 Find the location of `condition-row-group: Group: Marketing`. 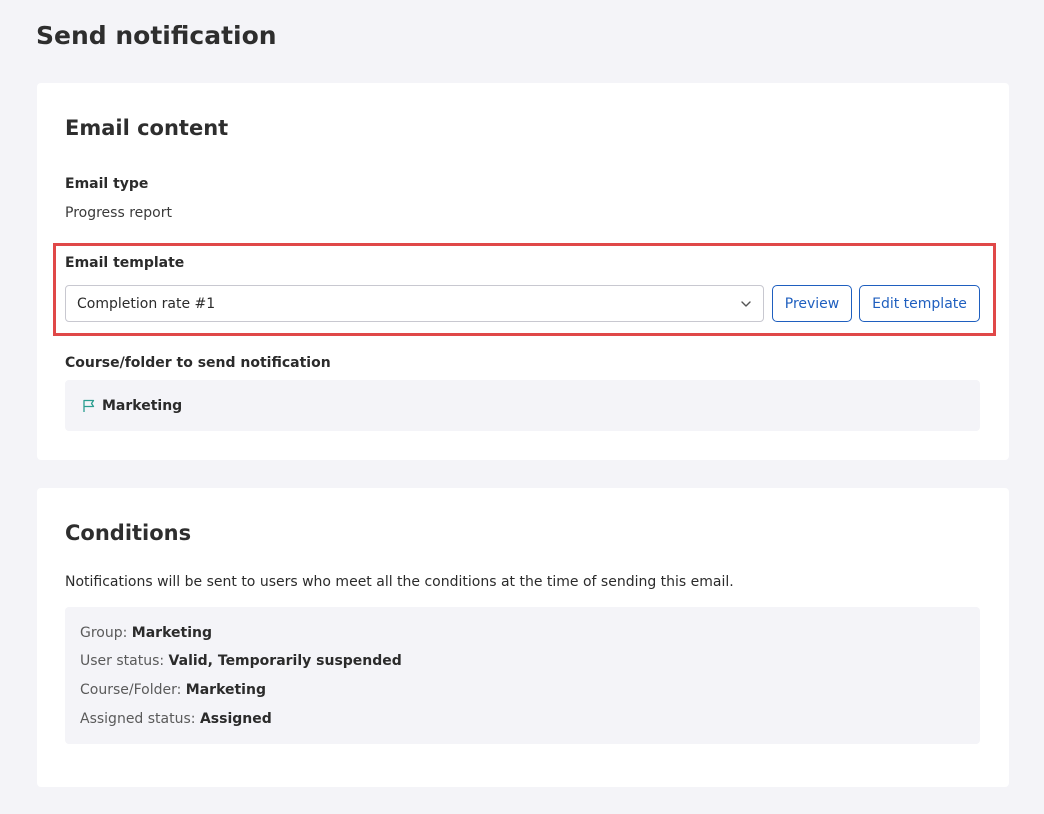

condition-row-group: Group: Marketing is located at coordinates (146, 633).